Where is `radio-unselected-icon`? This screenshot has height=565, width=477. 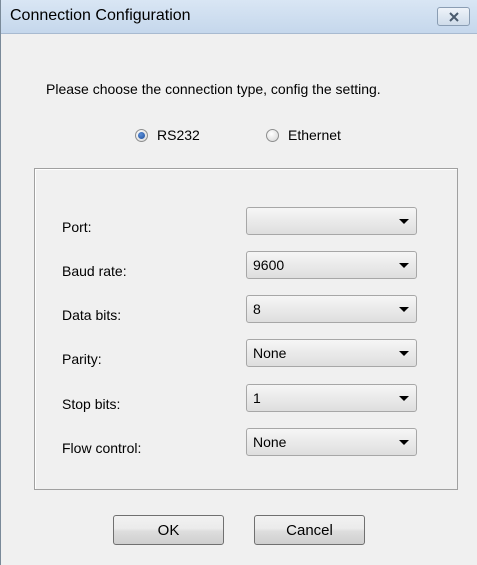 radio-unselected-icon is located at coordinates (272, 135).